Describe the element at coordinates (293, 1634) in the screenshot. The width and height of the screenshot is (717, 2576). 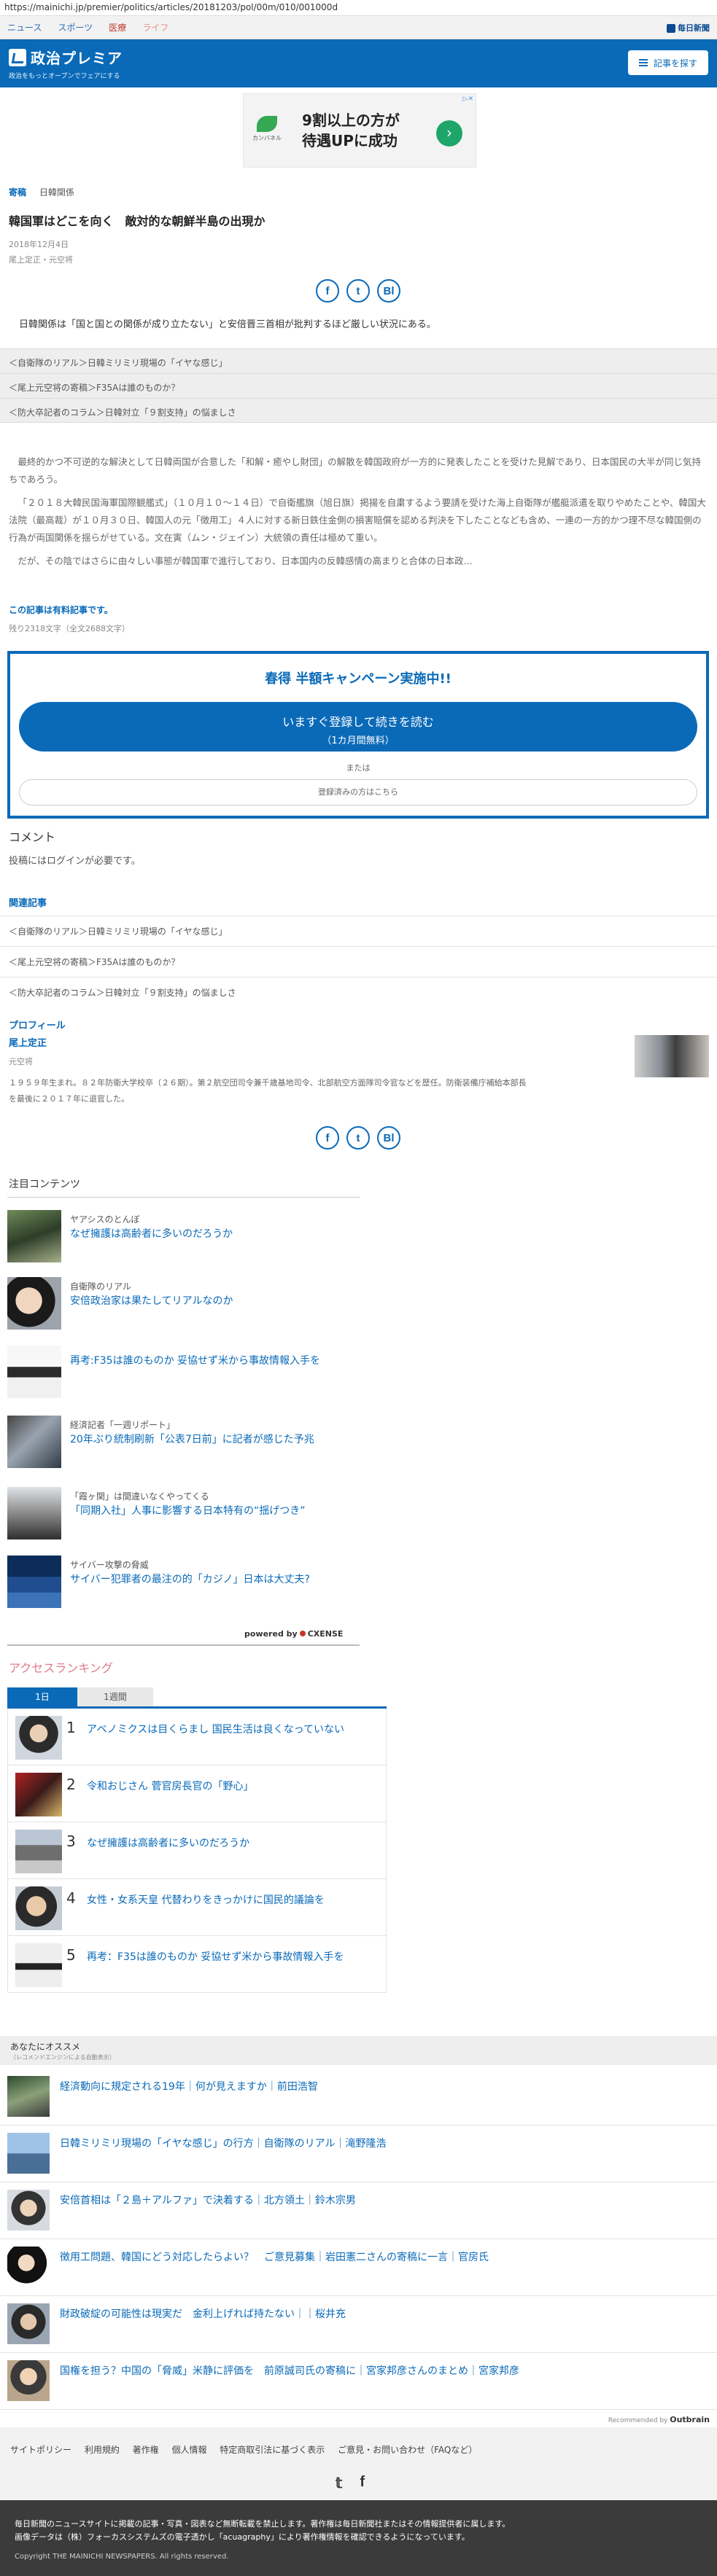
I see `powered-by-cxense: powered by CXENSE` at that location.